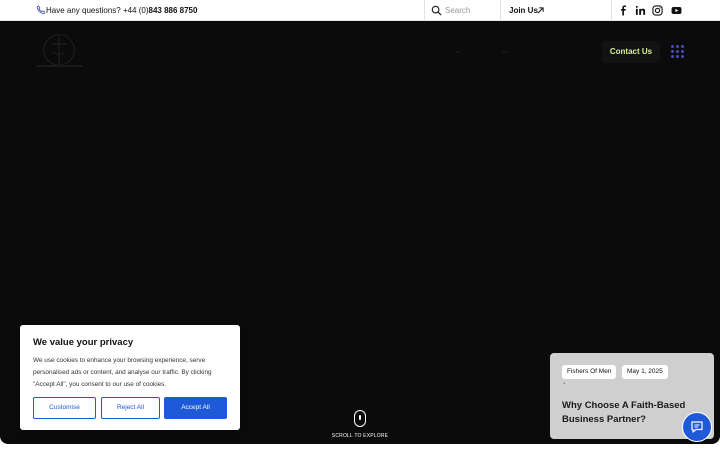 This screenshot has height=450, width=720. I want to click on arrow-up-right-icon, so click(540, 10).